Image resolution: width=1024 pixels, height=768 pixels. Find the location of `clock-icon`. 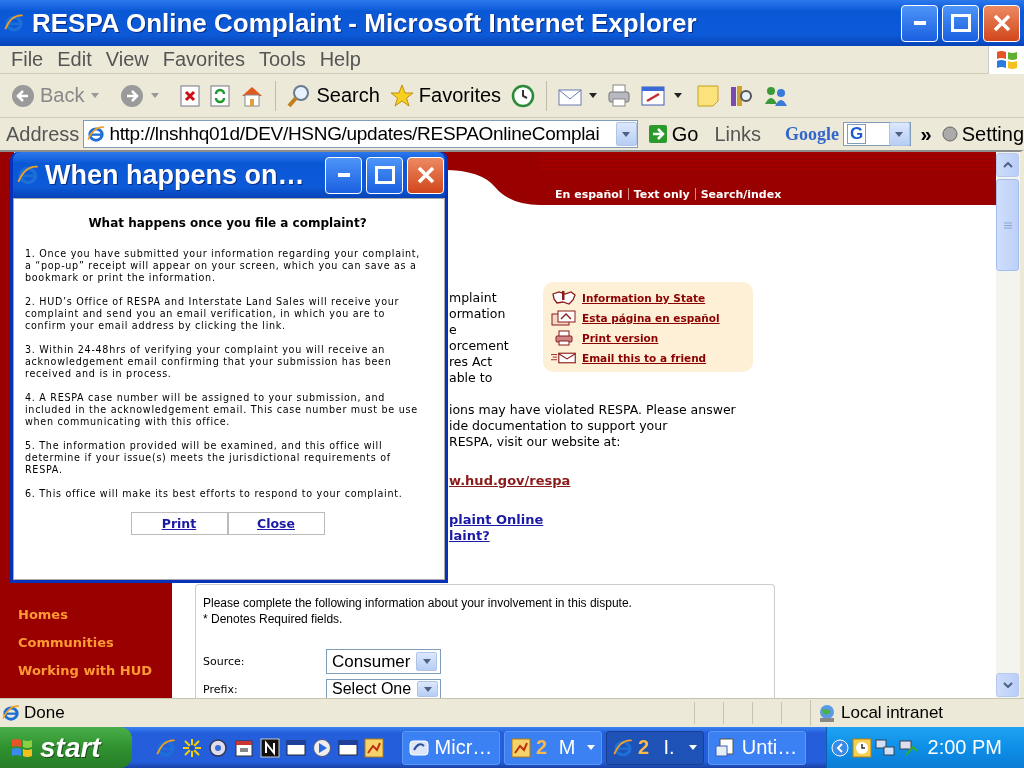

clock-icon is located at coordinates (862, 747).